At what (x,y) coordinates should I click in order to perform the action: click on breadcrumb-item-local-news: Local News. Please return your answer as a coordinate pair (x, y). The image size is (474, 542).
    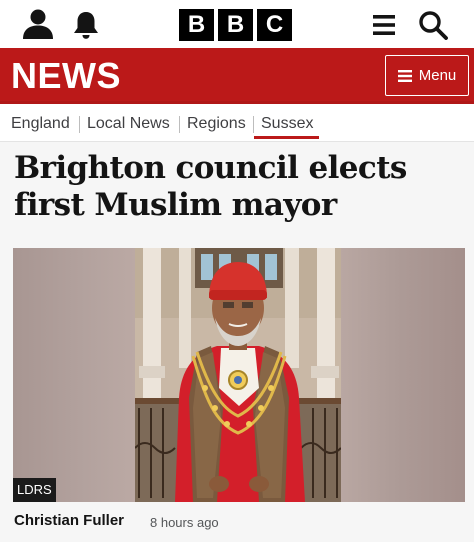
    Looking at the image, I should click on (128, 124).